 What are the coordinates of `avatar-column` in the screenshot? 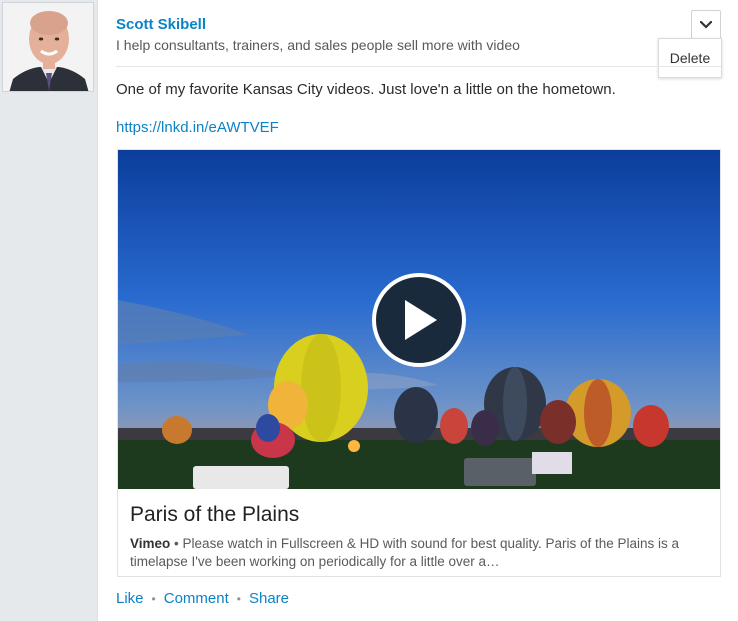 It's located at (48, 310).